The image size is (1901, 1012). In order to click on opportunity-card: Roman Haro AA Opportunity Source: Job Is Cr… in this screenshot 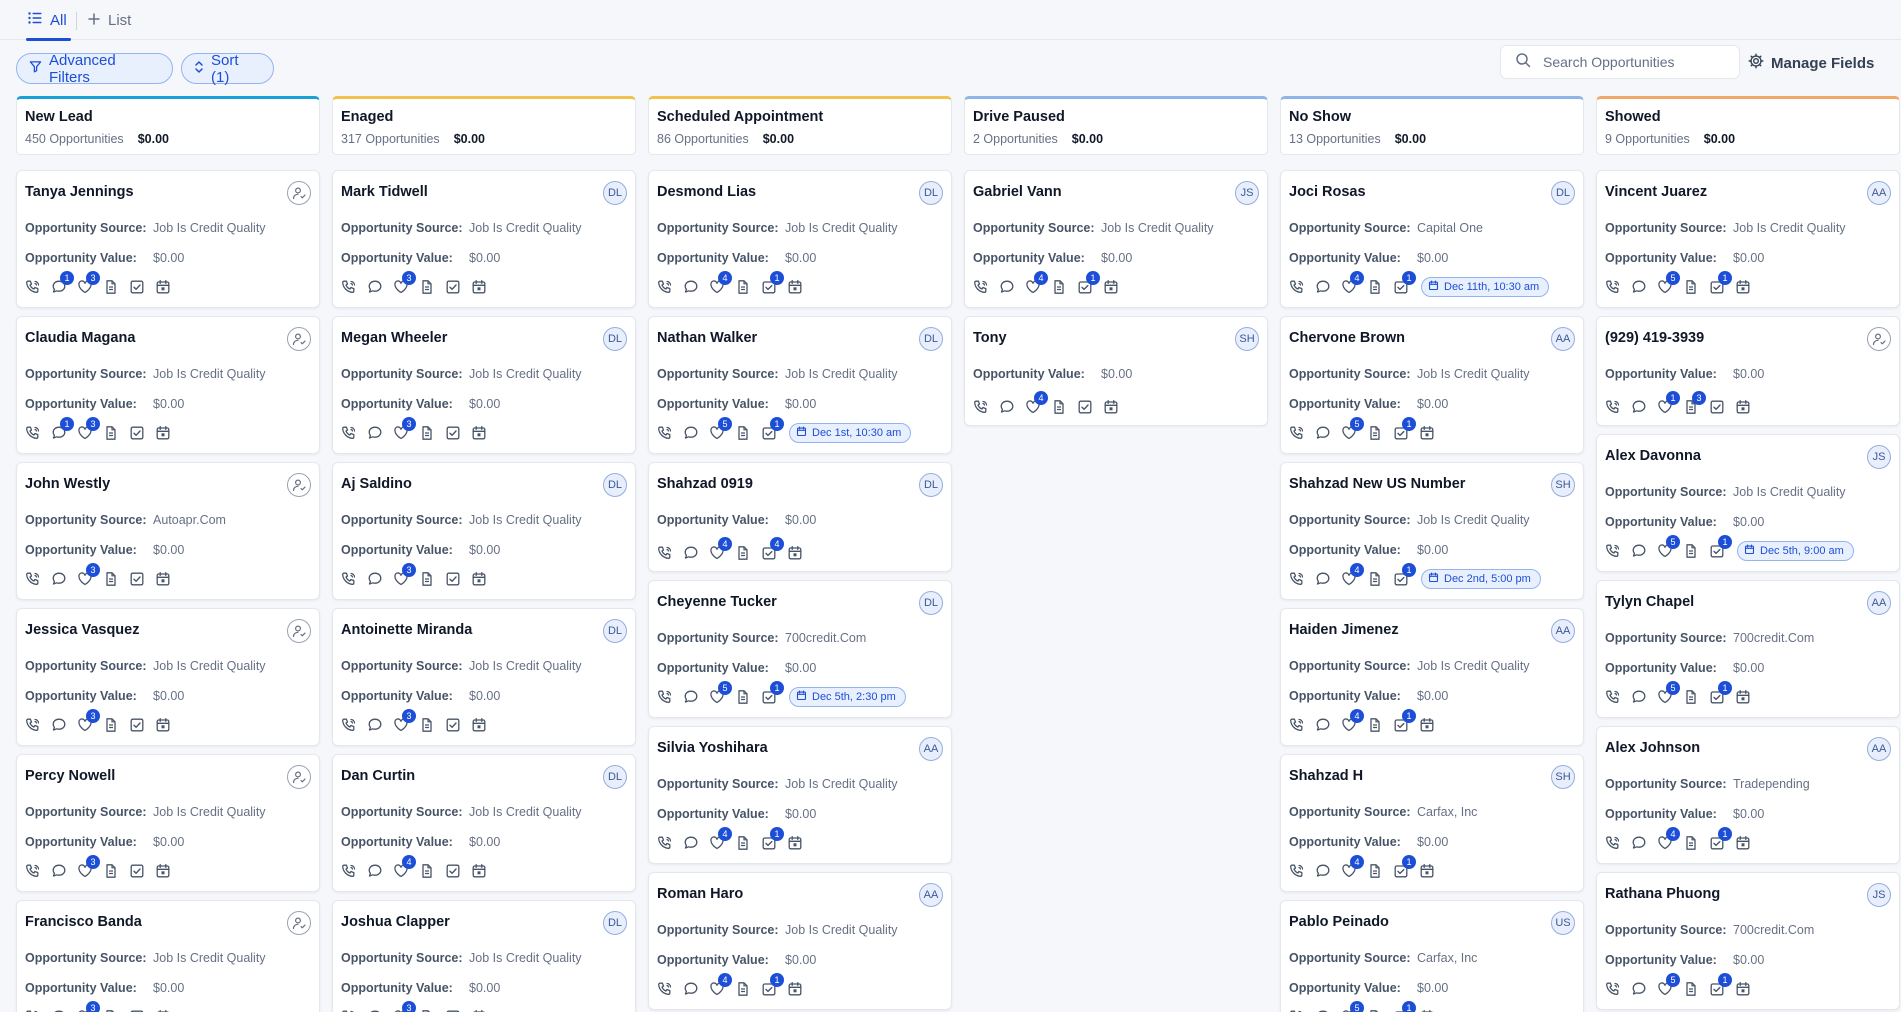, I will do `click(800, 941)`.